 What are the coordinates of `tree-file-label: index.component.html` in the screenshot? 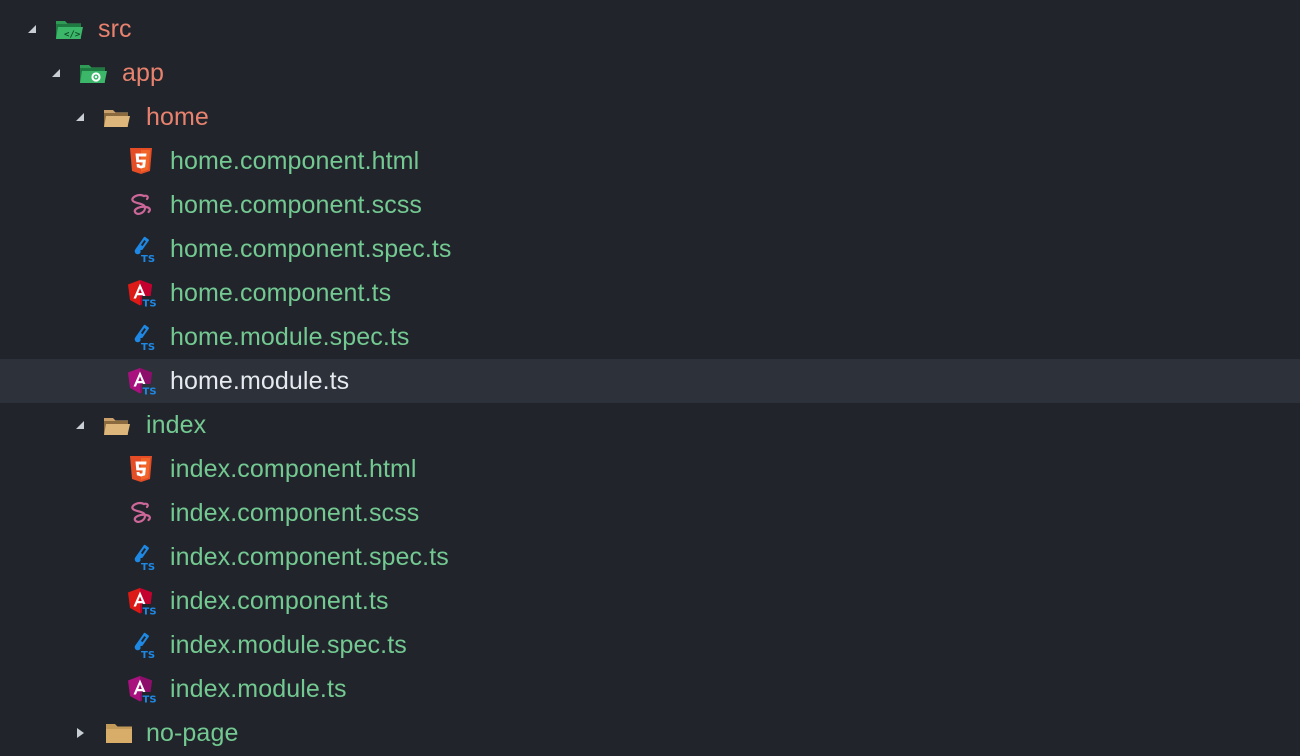 It's located at (293, 469).